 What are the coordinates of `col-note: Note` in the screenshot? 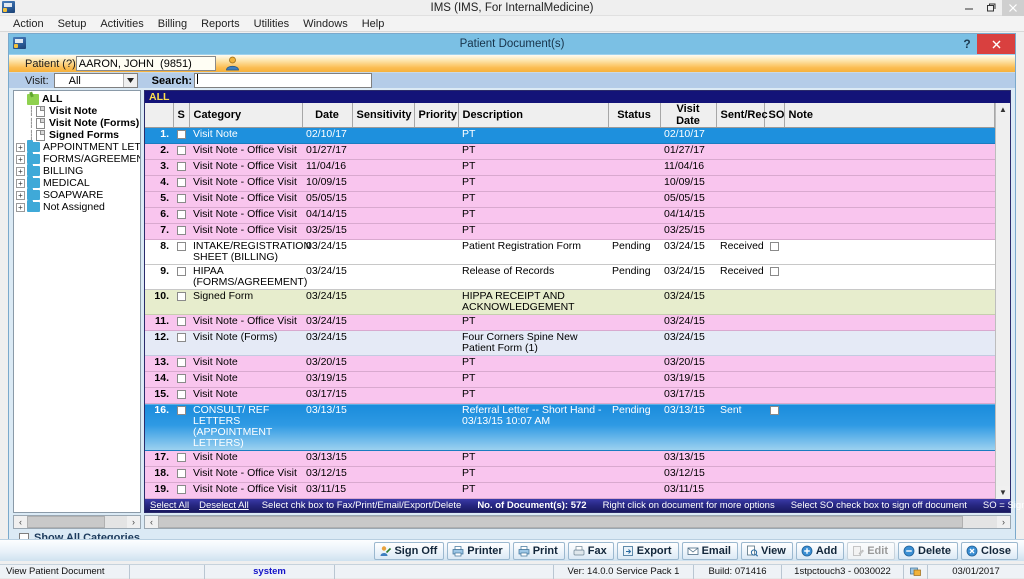 It's located at (889, 115).